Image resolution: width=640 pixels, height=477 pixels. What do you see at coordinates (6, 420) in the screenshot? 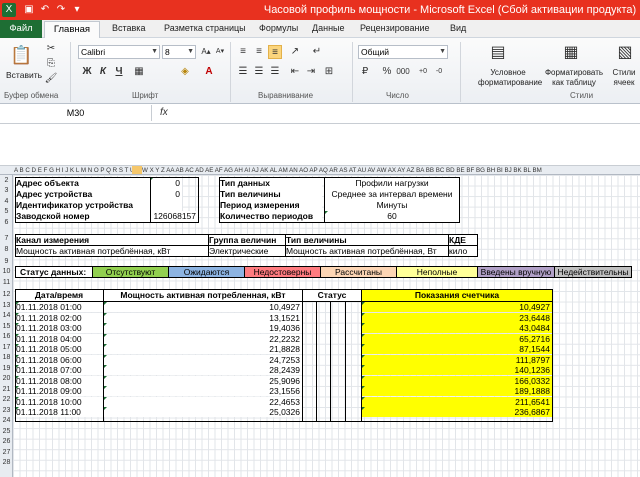
I see `row-header: 24` at bounding box center [6, 420].